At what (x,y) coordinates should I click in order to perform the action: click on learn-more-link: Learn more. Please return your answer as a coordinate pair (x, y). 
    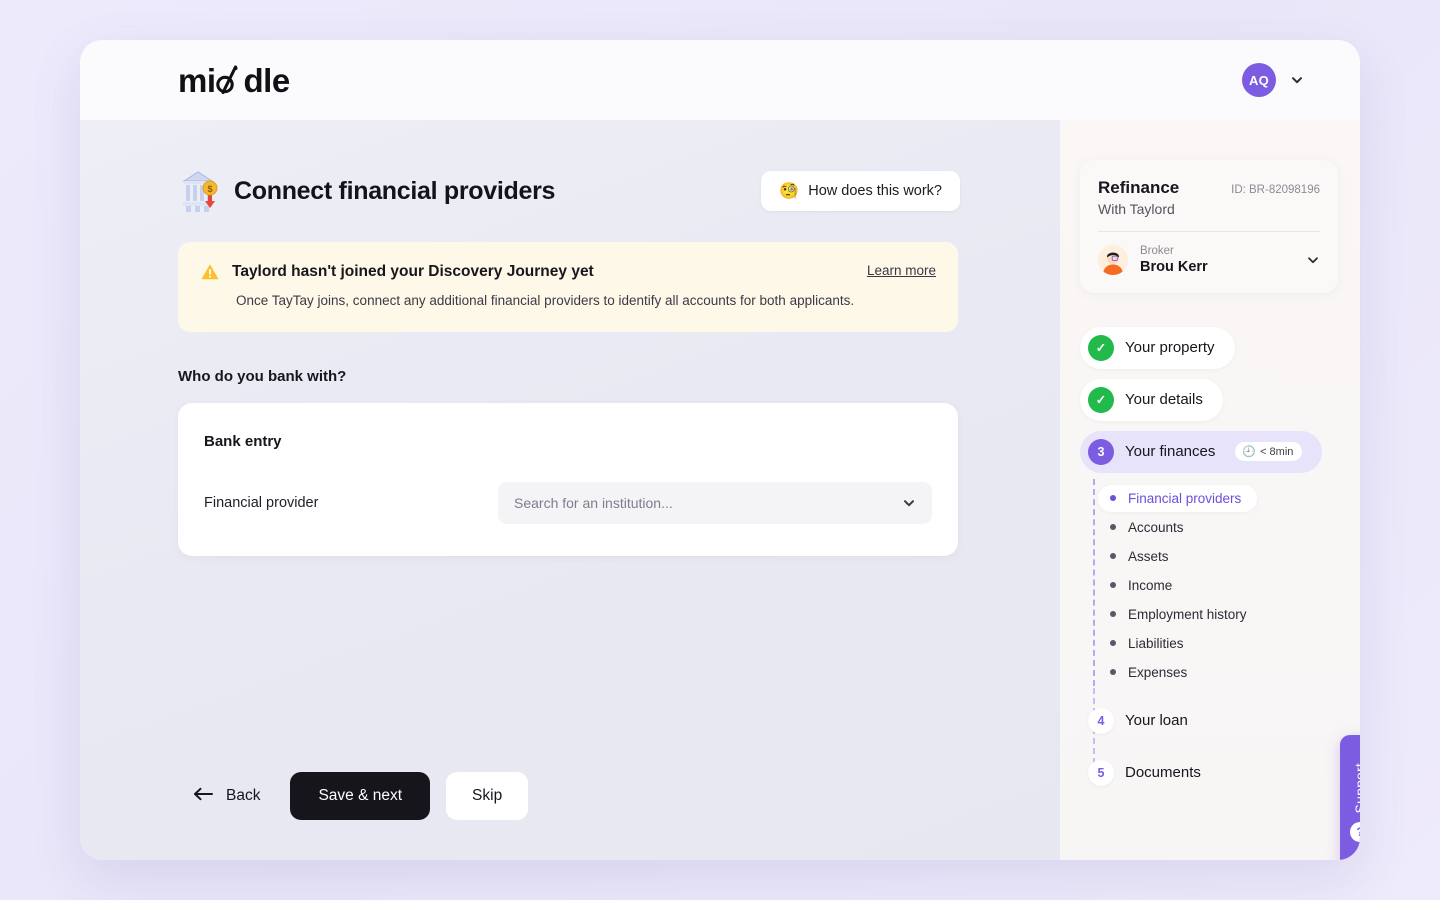
    Looking at the image, I should click on (901, 270).